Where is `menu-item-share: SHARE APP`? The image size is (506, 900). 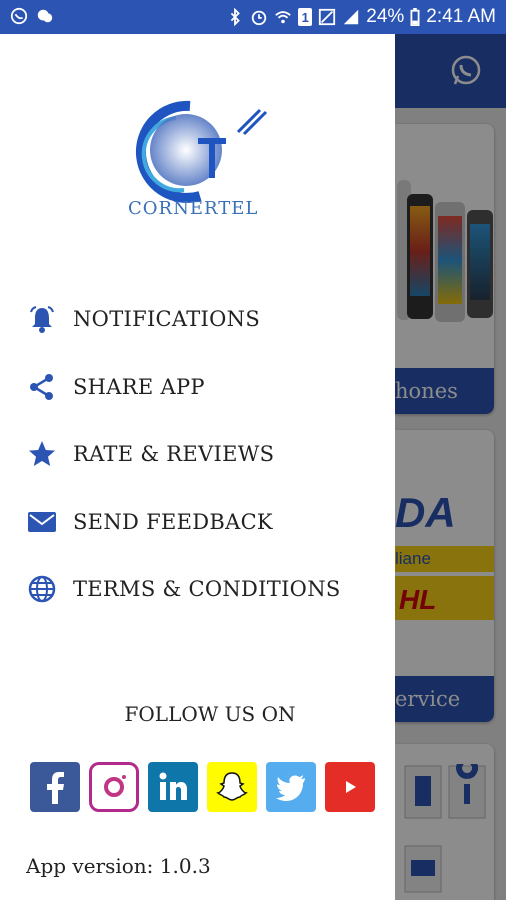 menu-item-share: SHARE APP is located at coordinates (197, 387).